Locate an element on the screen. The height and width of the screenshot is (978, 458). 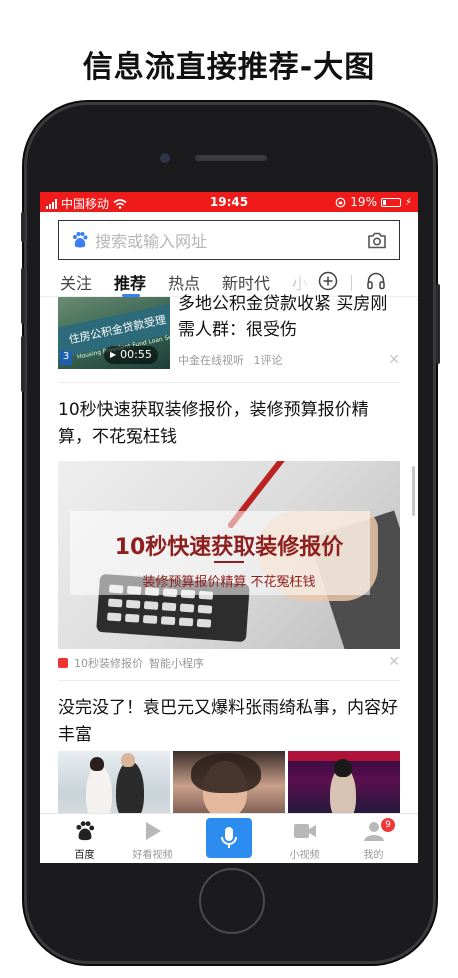
article-title: 10秒快速获取装修报价，装修预算报价精算，不花冤枉钱 is located at coordinates (229, 424).